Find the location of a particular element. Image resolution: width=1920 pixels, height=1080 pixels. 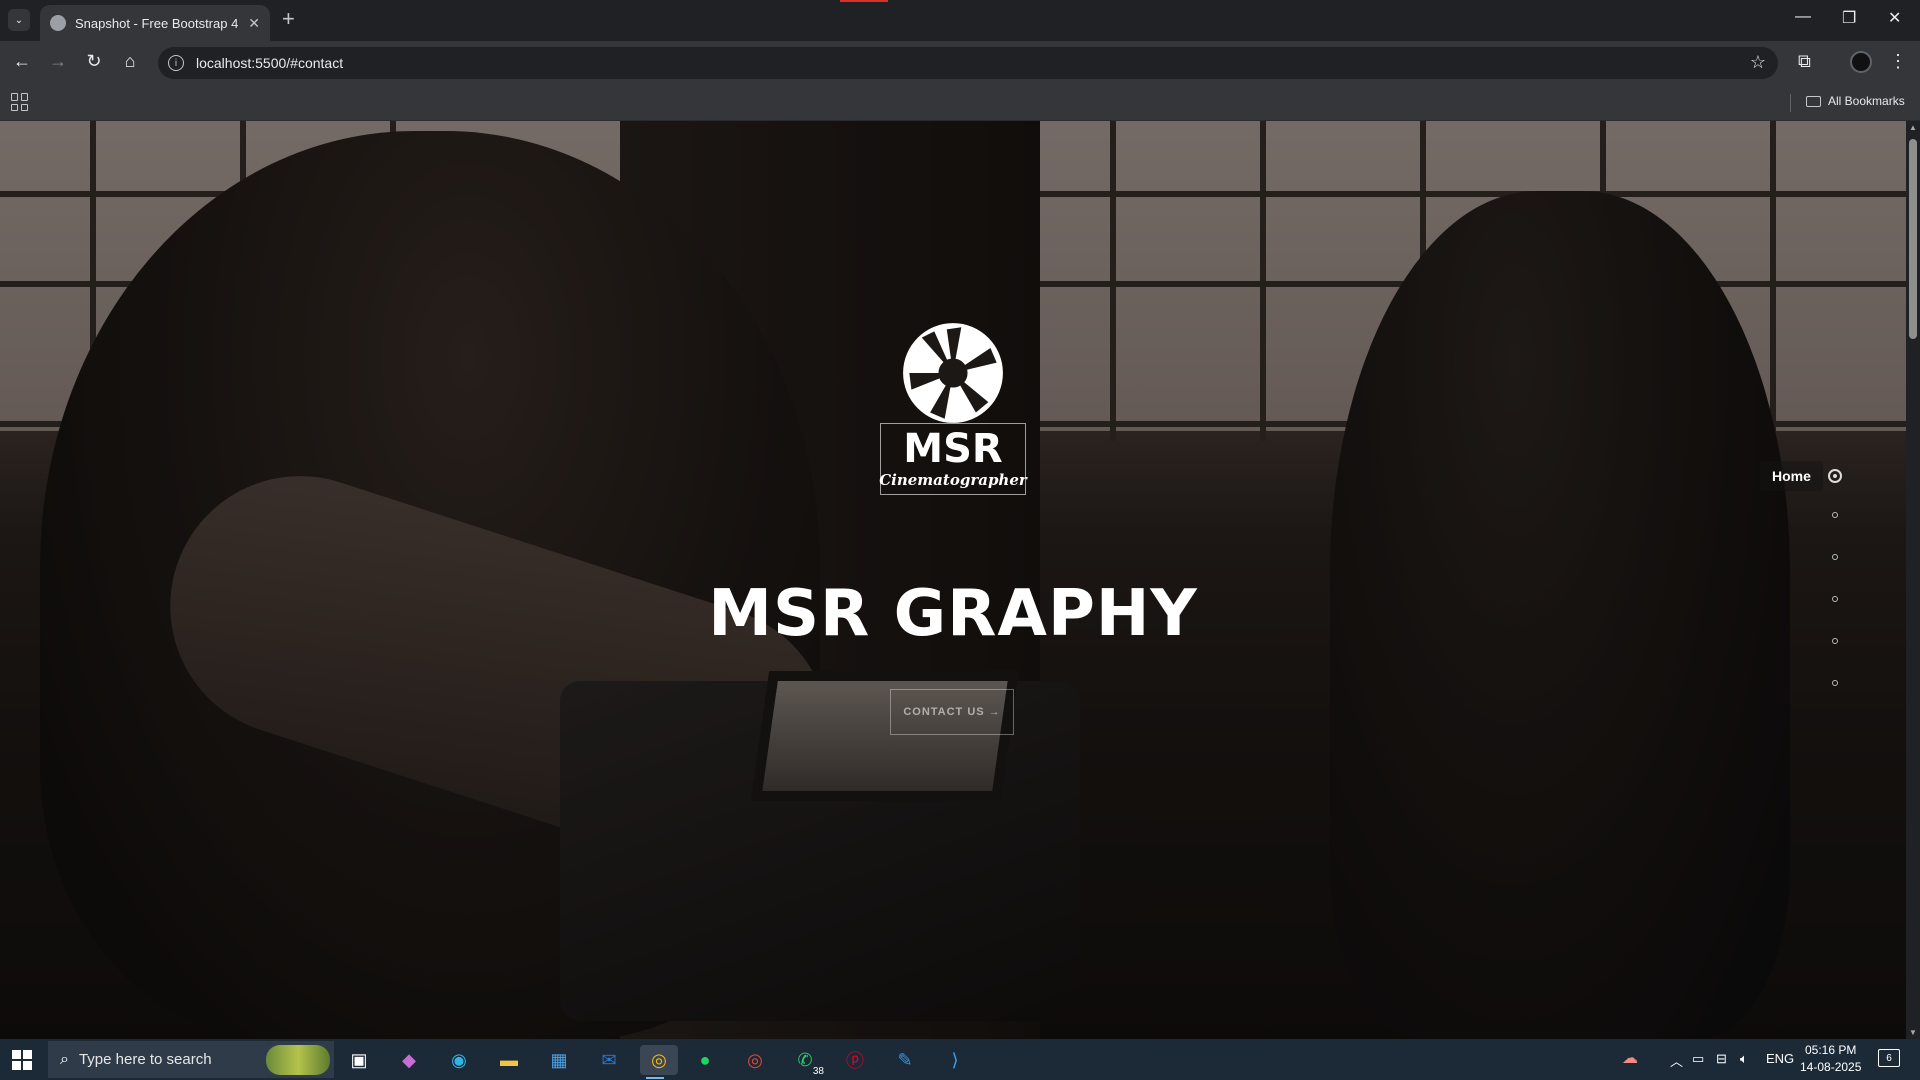

copilot-icon: ◆ is located at coordinates (409, 1060).